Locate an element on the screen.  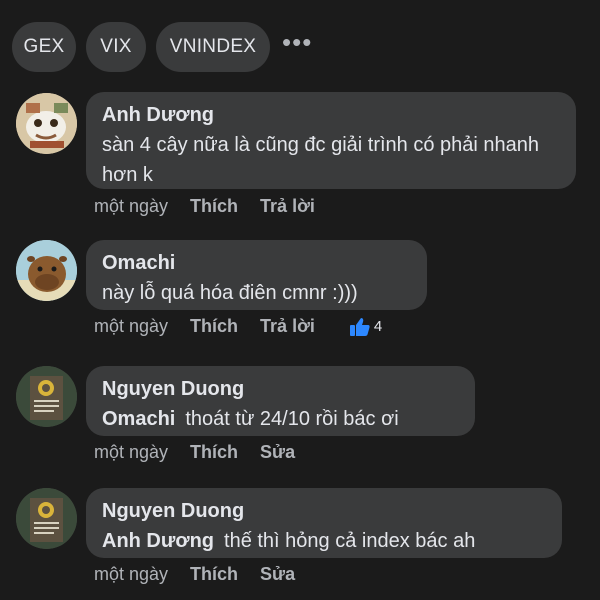
thumbs-up-icon is located at coordinates (359, 326).